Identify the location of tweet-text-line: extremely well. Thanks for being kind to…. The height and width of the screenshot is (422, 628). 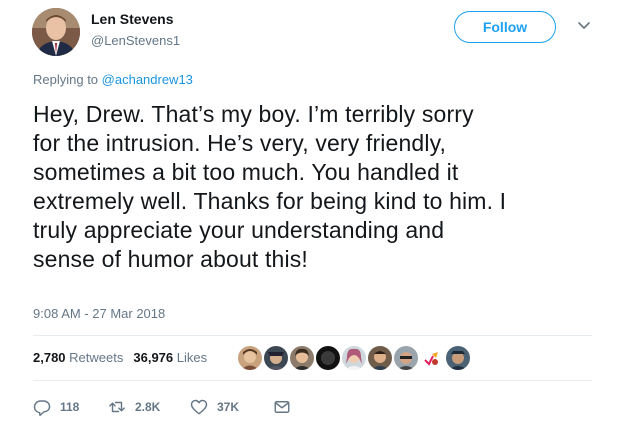
(270, 201).